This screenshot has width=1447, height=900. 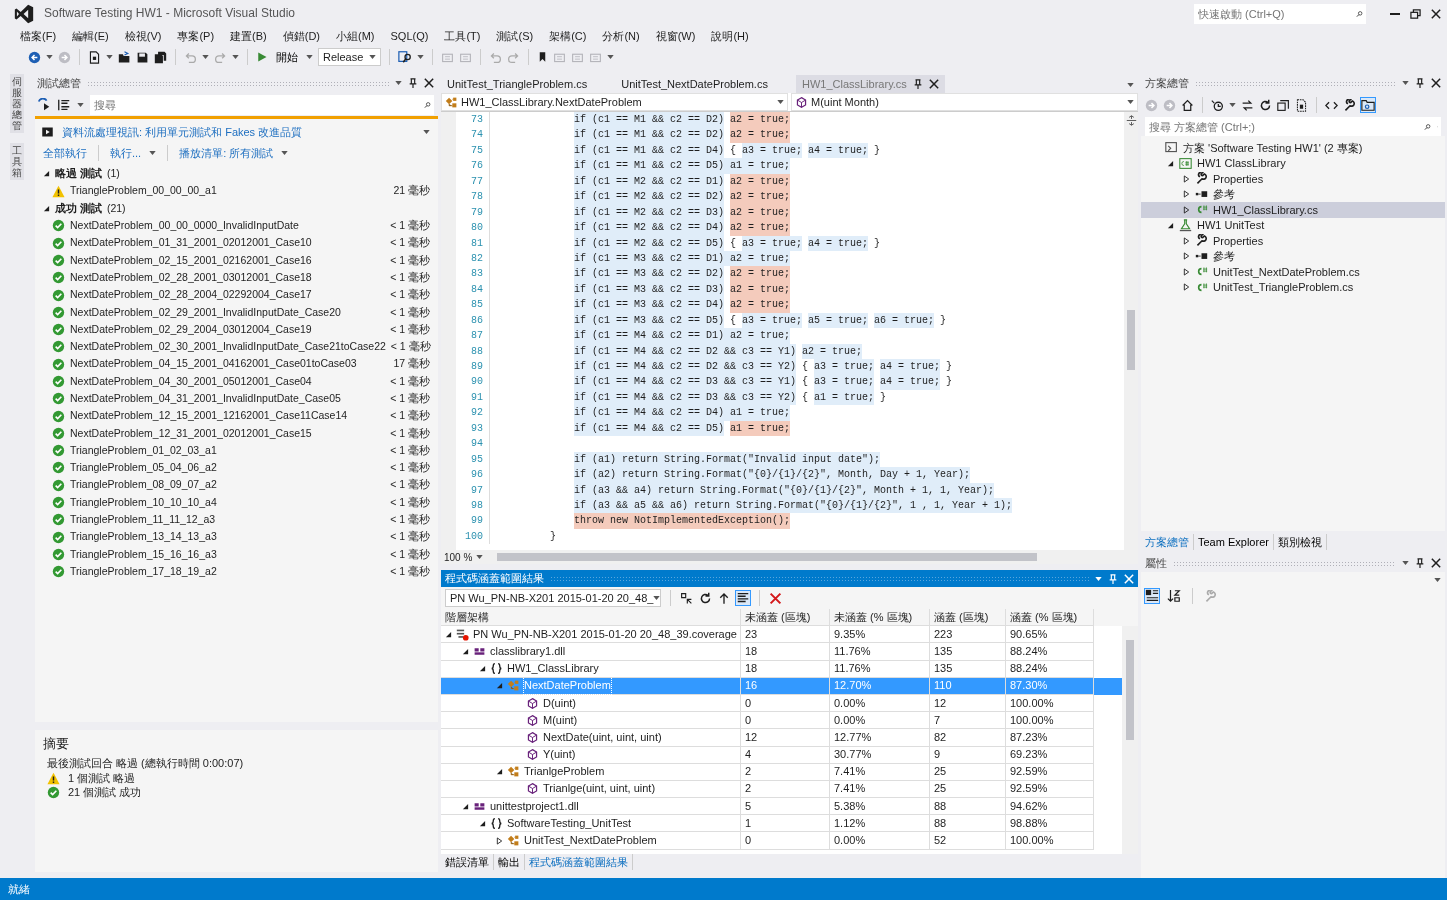 I want to click on tree-item: HW1 ClassLibrary, so click(x=1293, y=163).